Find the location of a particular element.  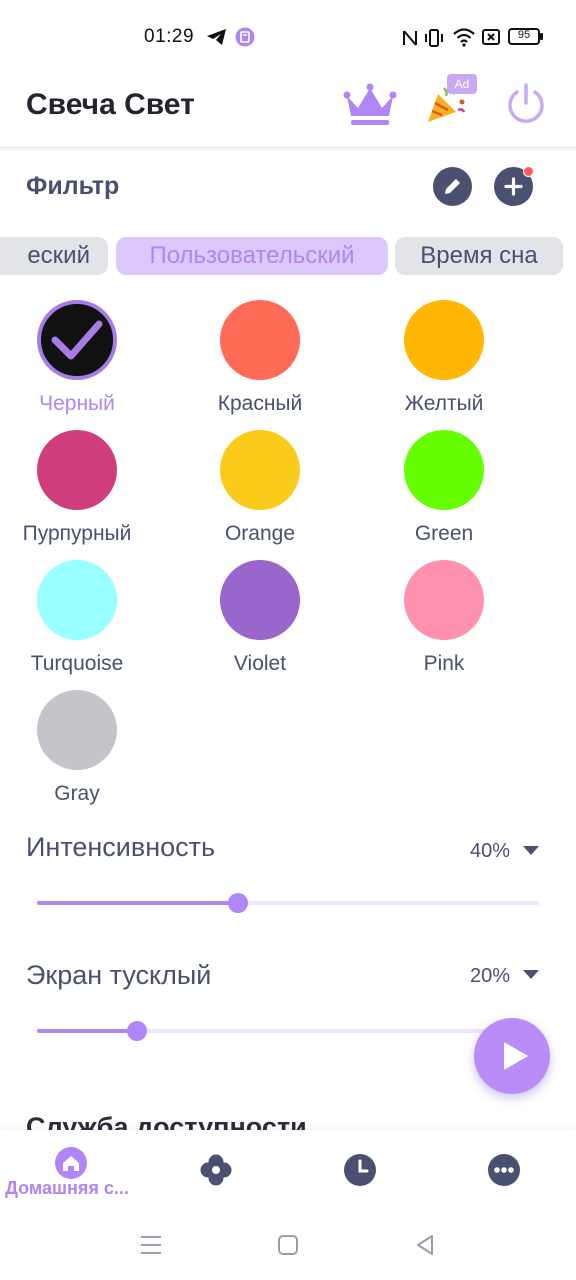

color-option-gray: Gray is located at coordinates (84, 750).